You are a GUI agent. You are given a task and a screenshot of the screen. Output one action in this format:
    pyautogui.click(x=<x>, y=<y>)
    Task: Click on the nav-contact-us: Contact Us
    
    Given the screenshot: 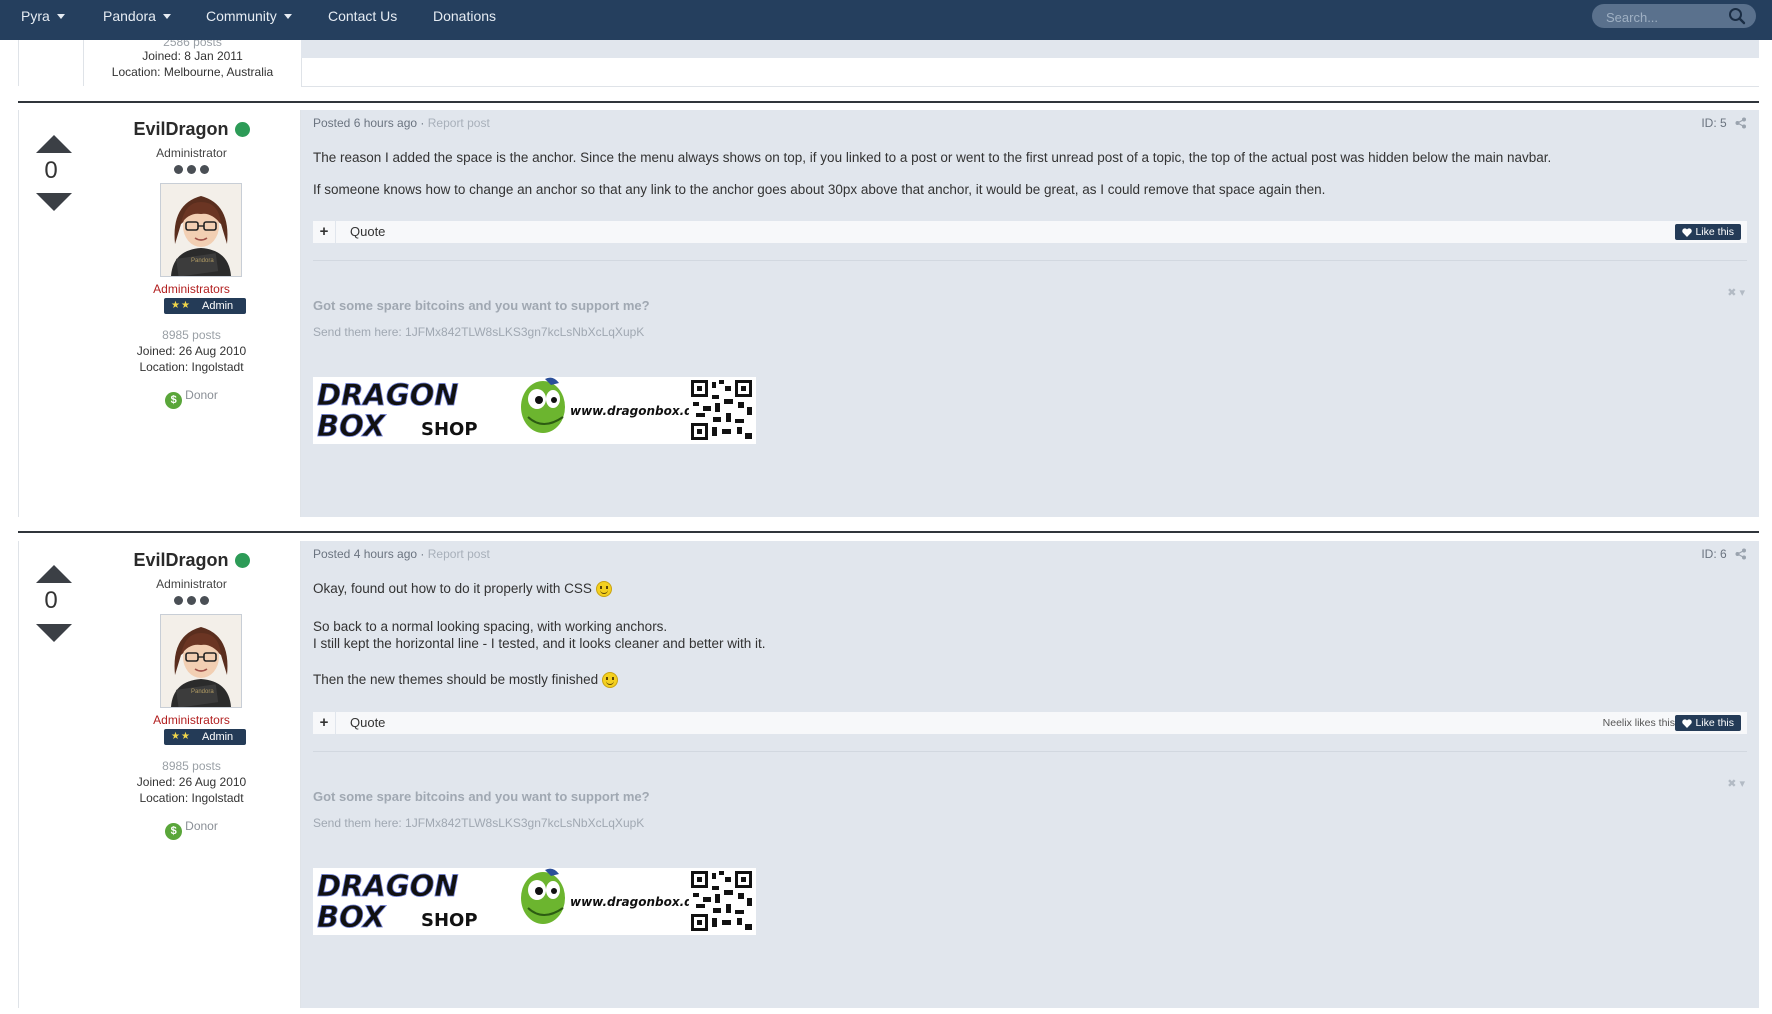 What is the action you would take?
    pyautogui.click(x=362, y=20)
    